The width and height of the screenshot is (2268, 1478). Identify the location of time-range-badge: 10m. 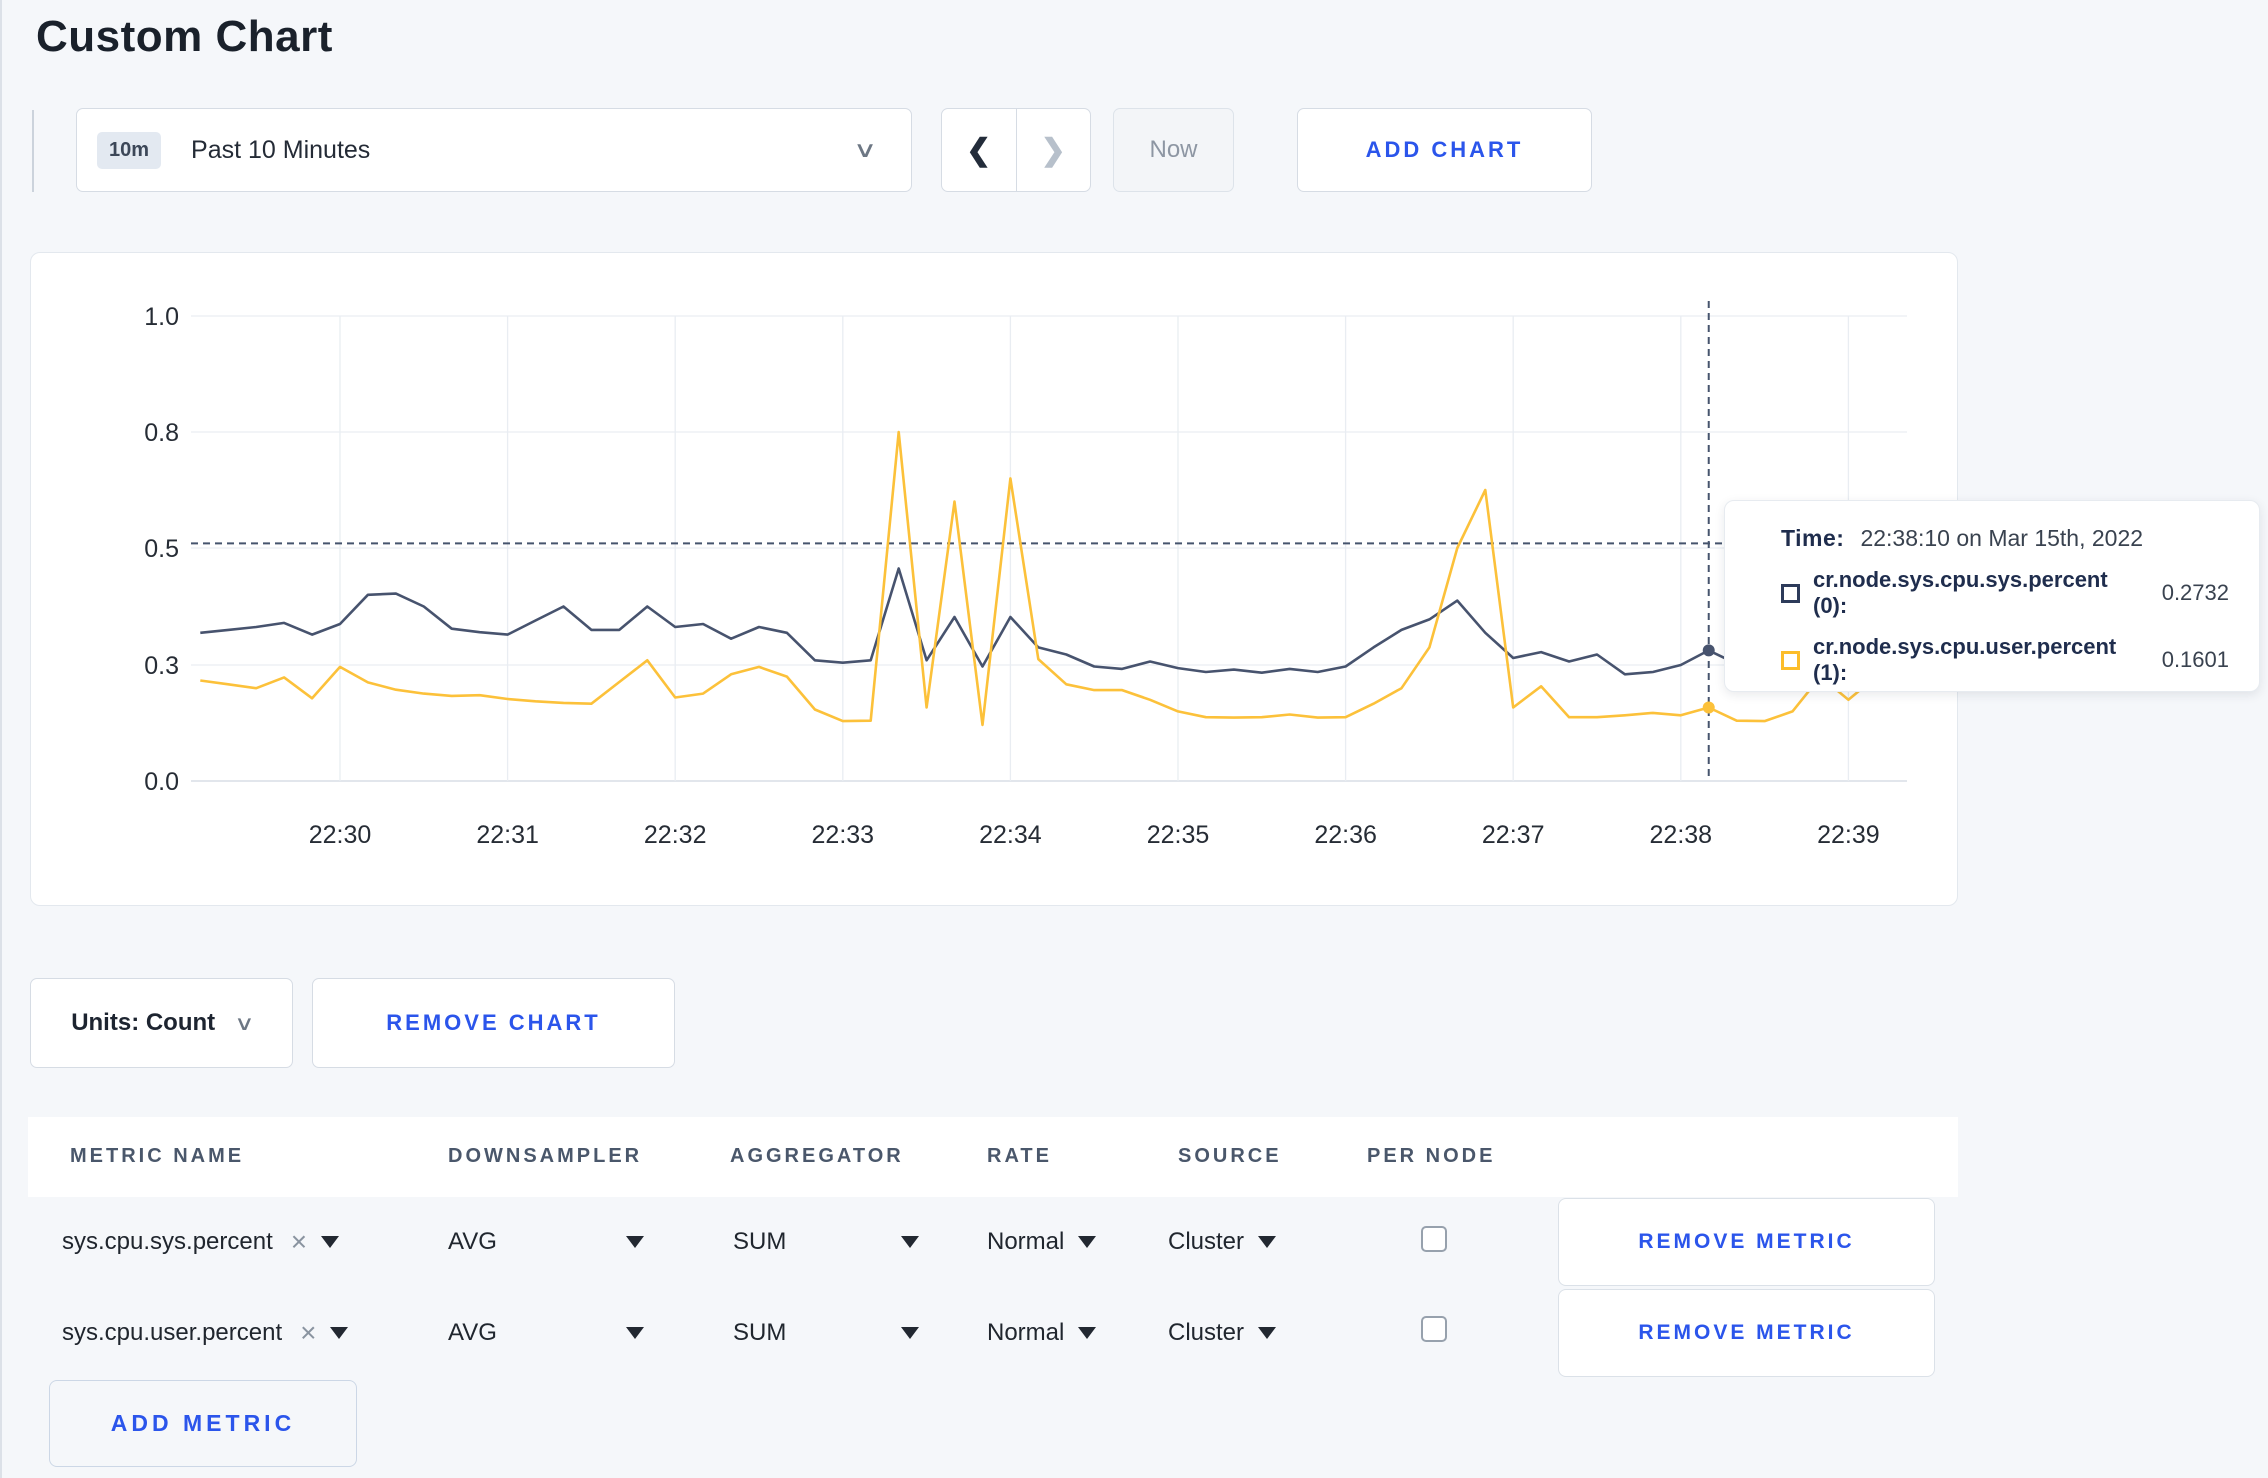
(129, 150).